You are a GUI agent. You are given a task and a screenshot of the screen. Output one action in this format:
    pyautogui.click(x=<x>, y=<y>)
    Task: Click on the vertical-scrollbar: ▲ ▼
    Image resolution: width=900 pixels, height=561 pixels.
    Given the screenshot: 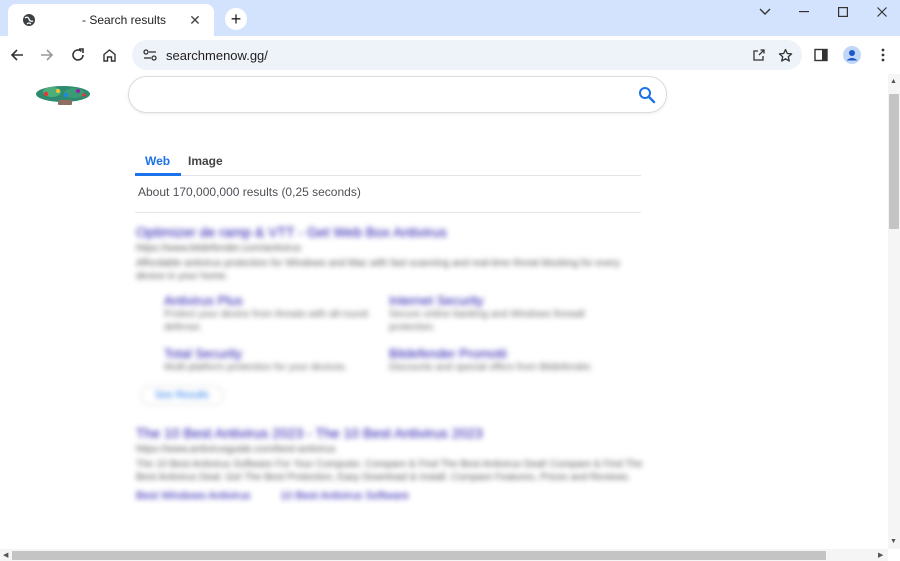 What is the action you would take?
    pyautogui.click(x=894, y=311)
    